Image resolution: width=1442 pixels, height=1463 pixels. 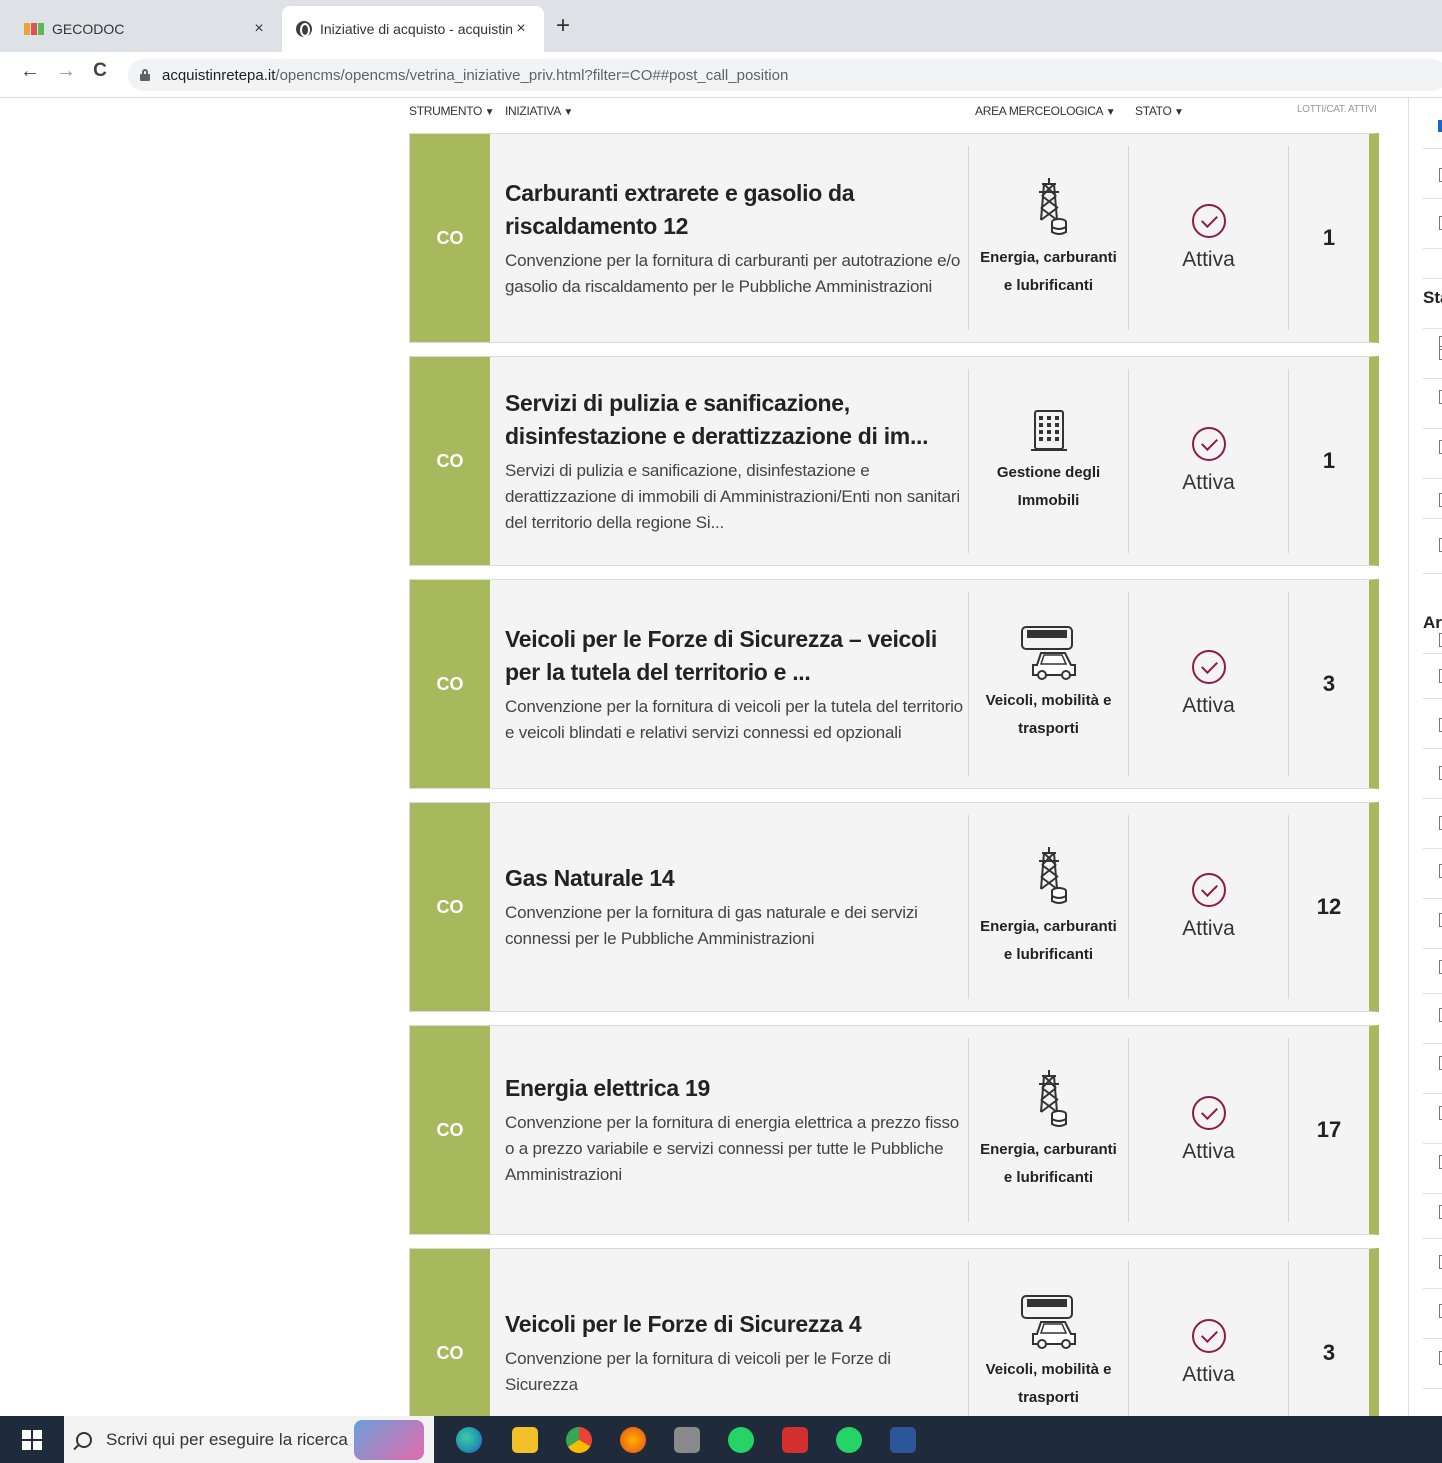 I want to click on area-label: Veicoli, mobilità e trasporti, so click(x=1049, y=1384).